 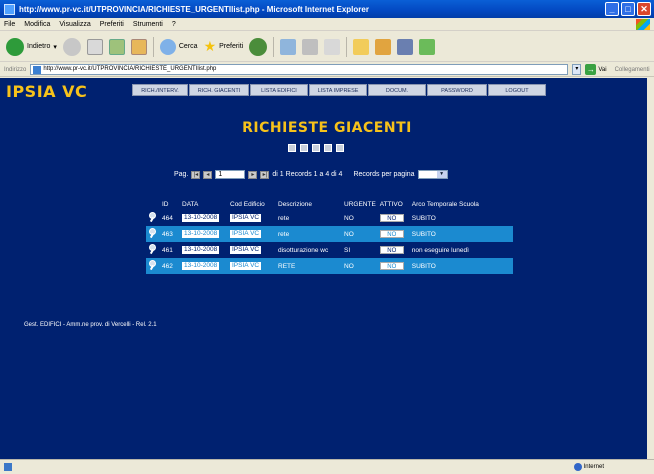 What do you see at coordinates (265, 174) in the screenshot?
I see `last-page-button: ▸|` at bounding box center [265, 174].